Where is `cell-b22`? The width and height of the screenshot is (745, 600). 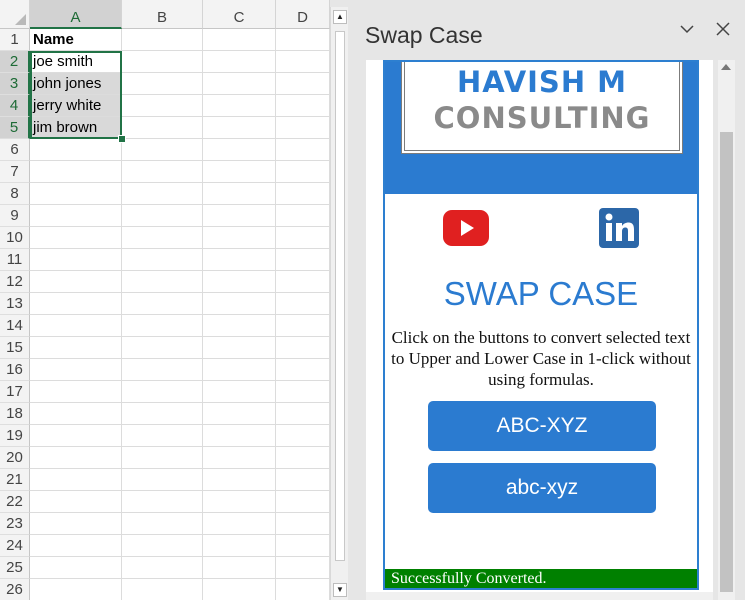
cell-b22 is located at coordinates (162, 502).